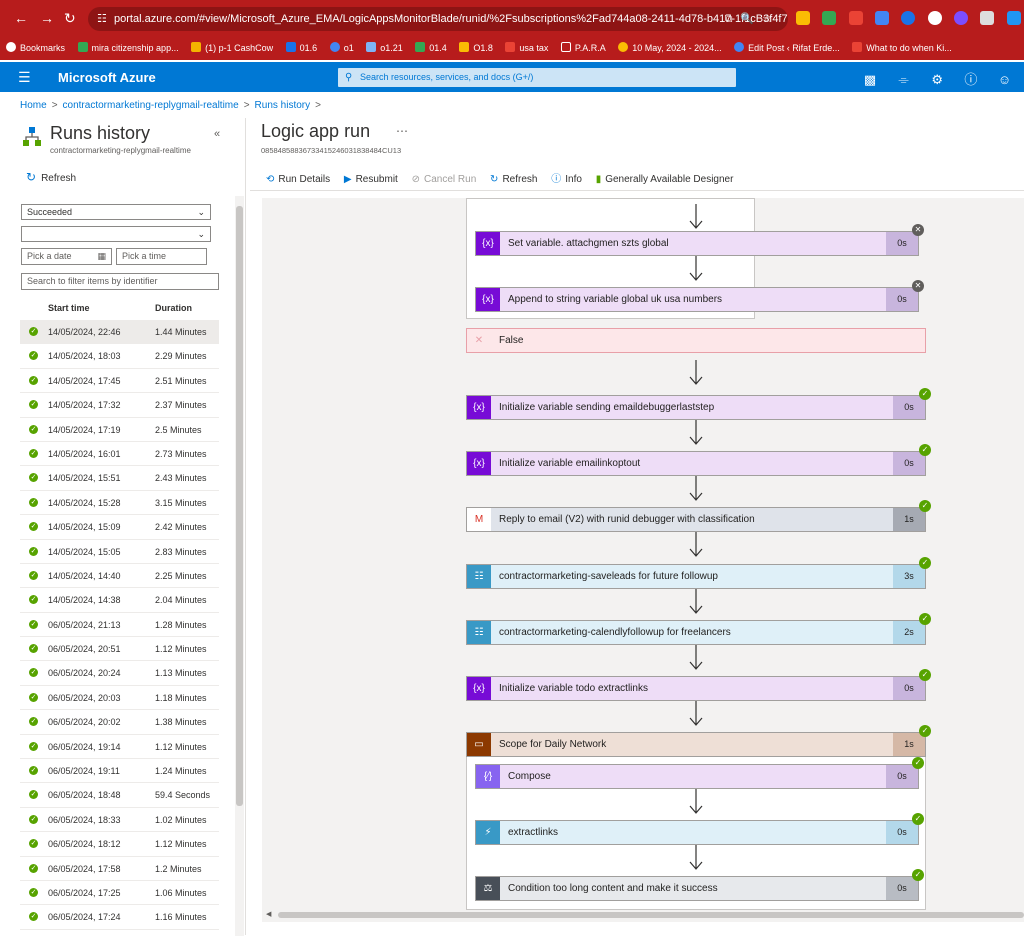  I want to click on run-row: ✓ 06/05/2024, 20:51 1.12 Minutes, so click(119, 649).